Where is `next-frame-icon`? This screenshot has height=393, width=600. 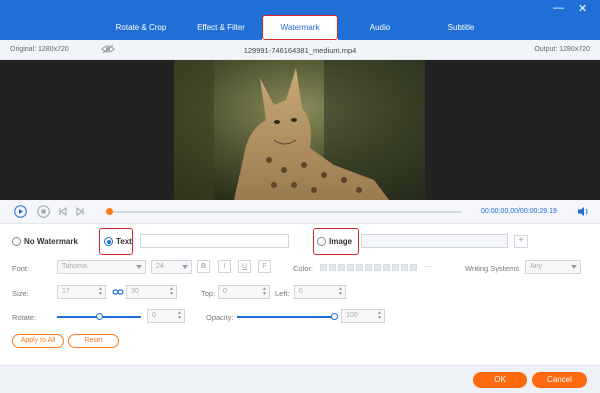 next-frame-icon is located at coordinates (79, 212).